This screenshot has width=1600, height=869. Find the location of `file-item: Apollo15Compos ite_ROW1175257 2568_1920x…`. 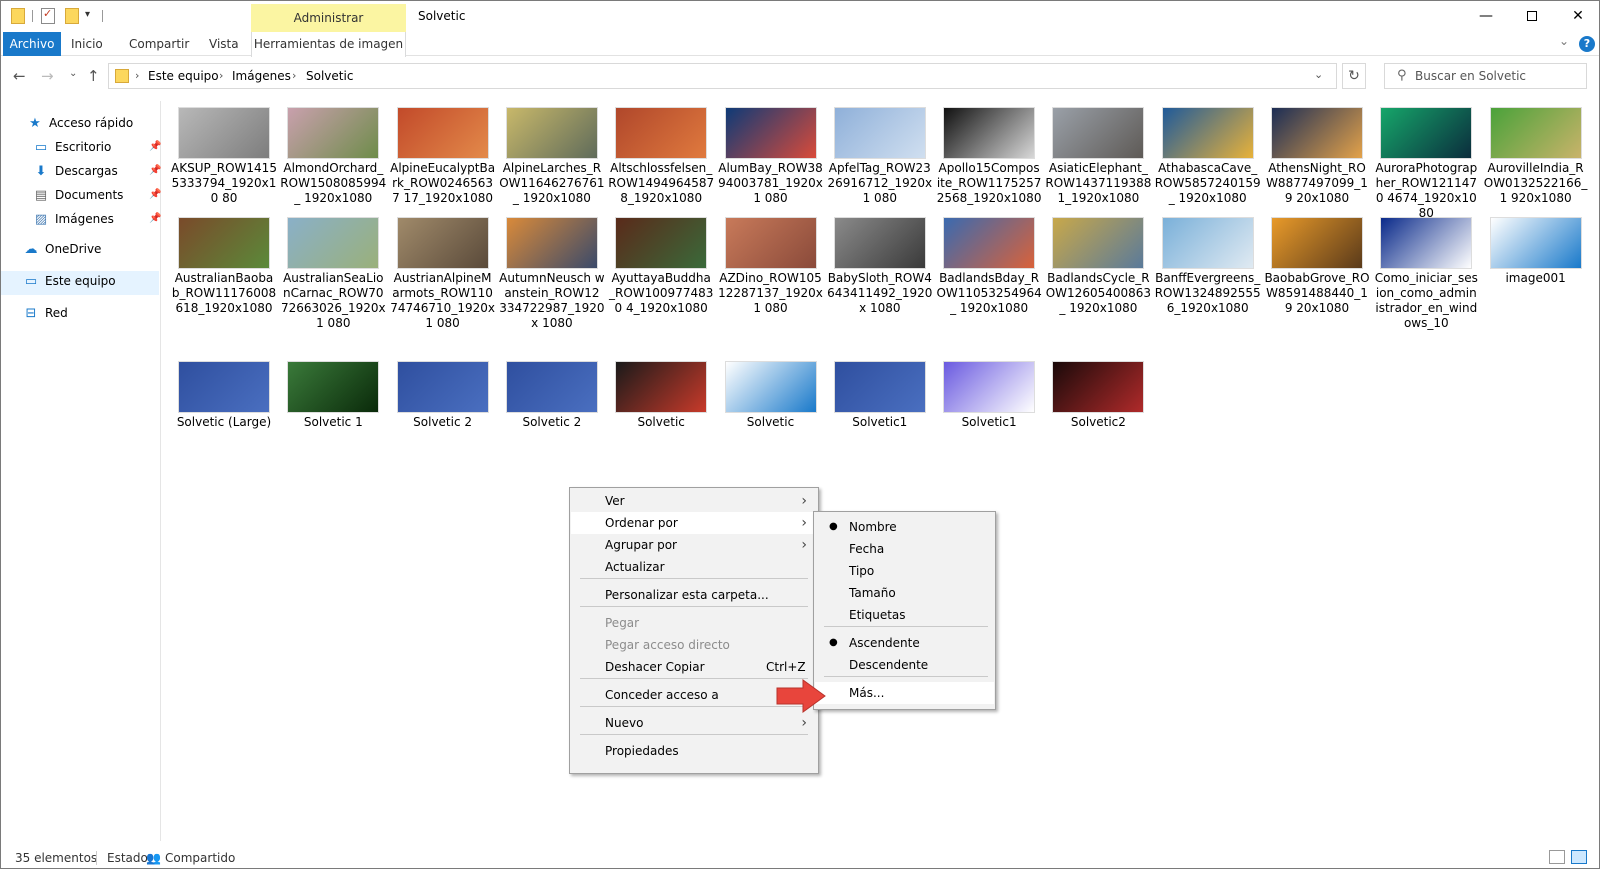

file-item: Apollo15Compos ite_ROW1175257 2568_1920x… is located at coordinates (989, 153).